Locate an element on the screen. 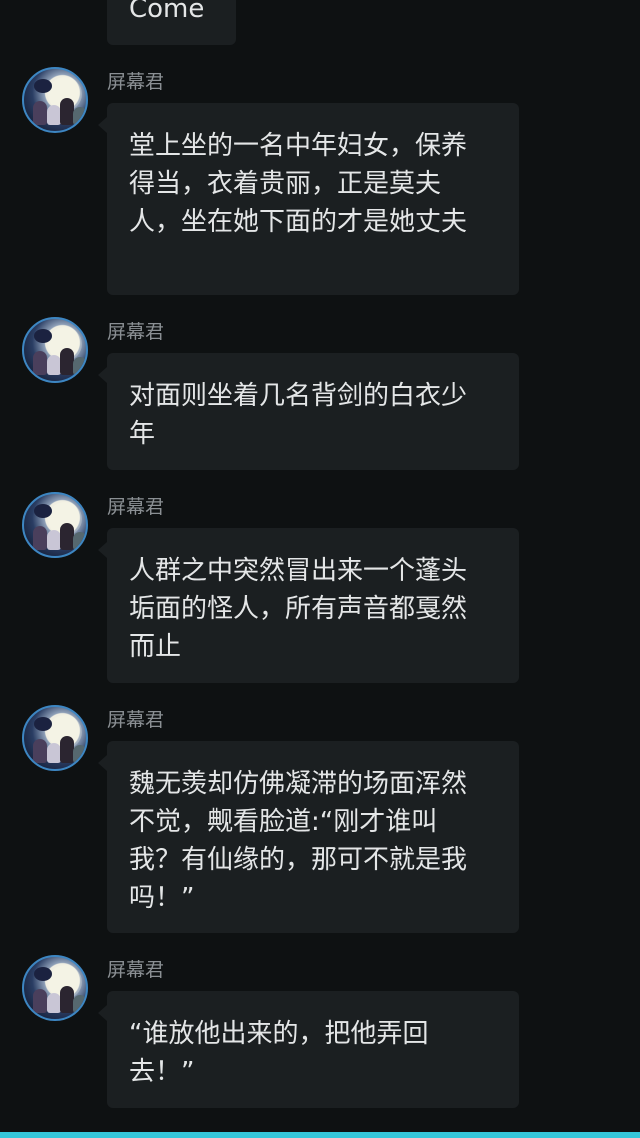 The image size is (640, 1138). message-bubble: 人群之中突然冒出来一个蓬头垢面的怪人，所有声音都戛然而止 is located at coordinates (308, 605).